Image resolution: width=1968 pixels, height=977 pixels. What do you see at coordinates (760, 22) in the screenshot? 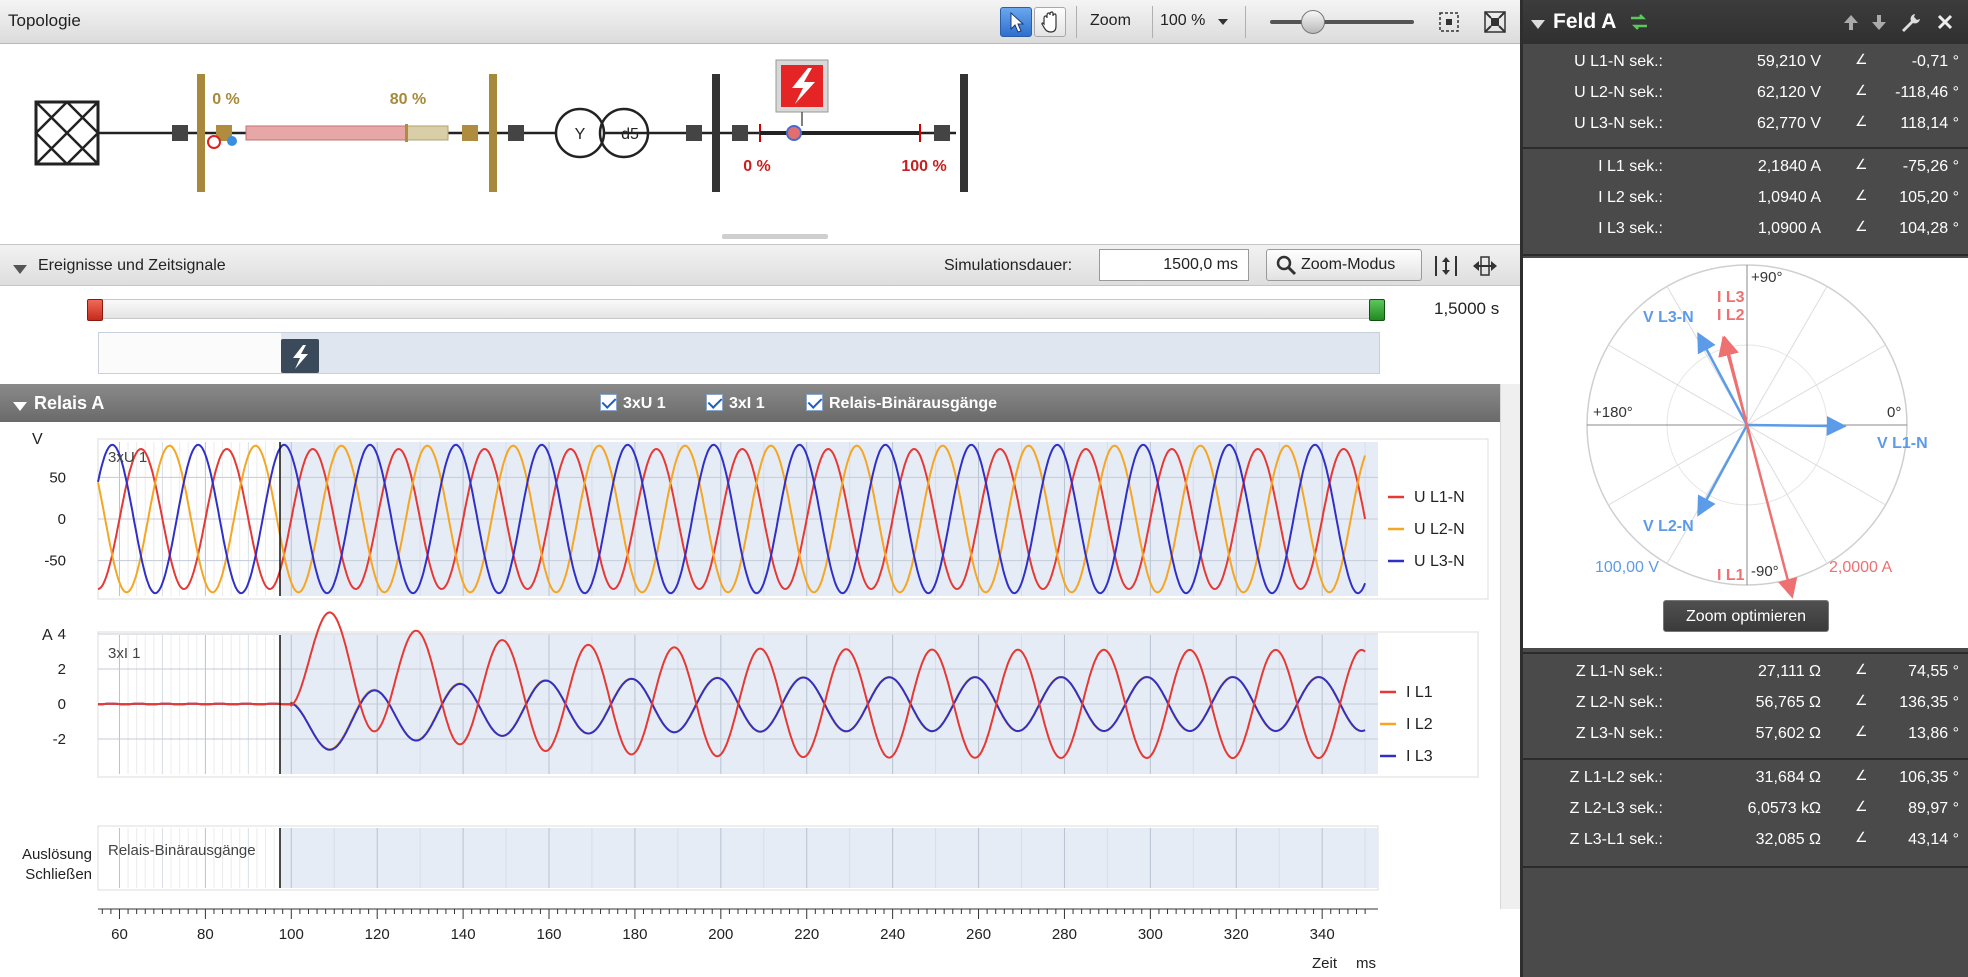
I see `topology-header: Topologie Zoom 100 %` at bounding box center [760, 22].